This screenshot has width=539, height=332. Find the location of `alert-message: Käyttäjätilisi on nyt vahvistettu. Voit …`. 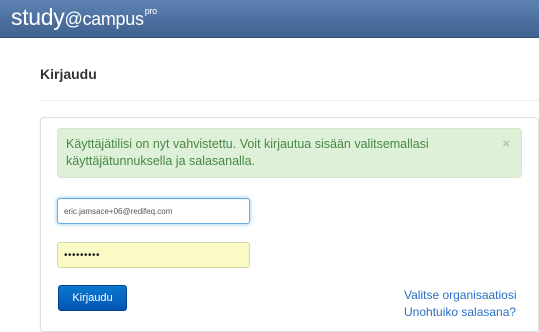

alert-message: Käyttäjätilisi on nyt vahvistettu. Voit … is located at coordinates (247, 152).